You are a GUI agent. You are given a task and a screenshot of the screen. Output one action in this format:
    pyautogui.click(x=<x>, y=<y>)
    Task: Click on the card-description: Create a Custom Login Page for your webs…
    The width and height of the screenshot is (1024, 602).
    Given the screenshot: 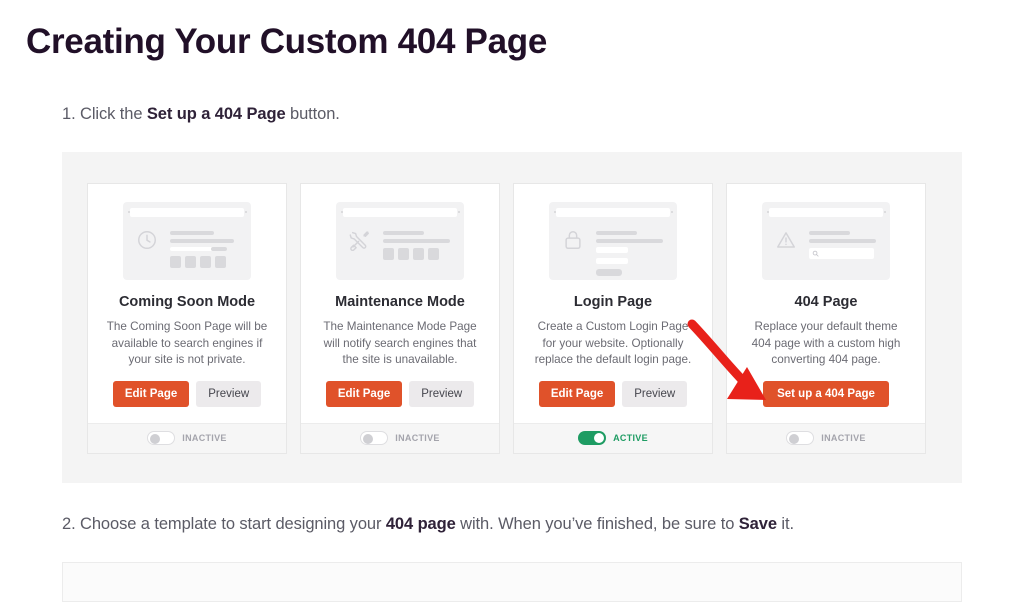 What is the action you would take?
    pyautogui.click(x=613, y=343)
    